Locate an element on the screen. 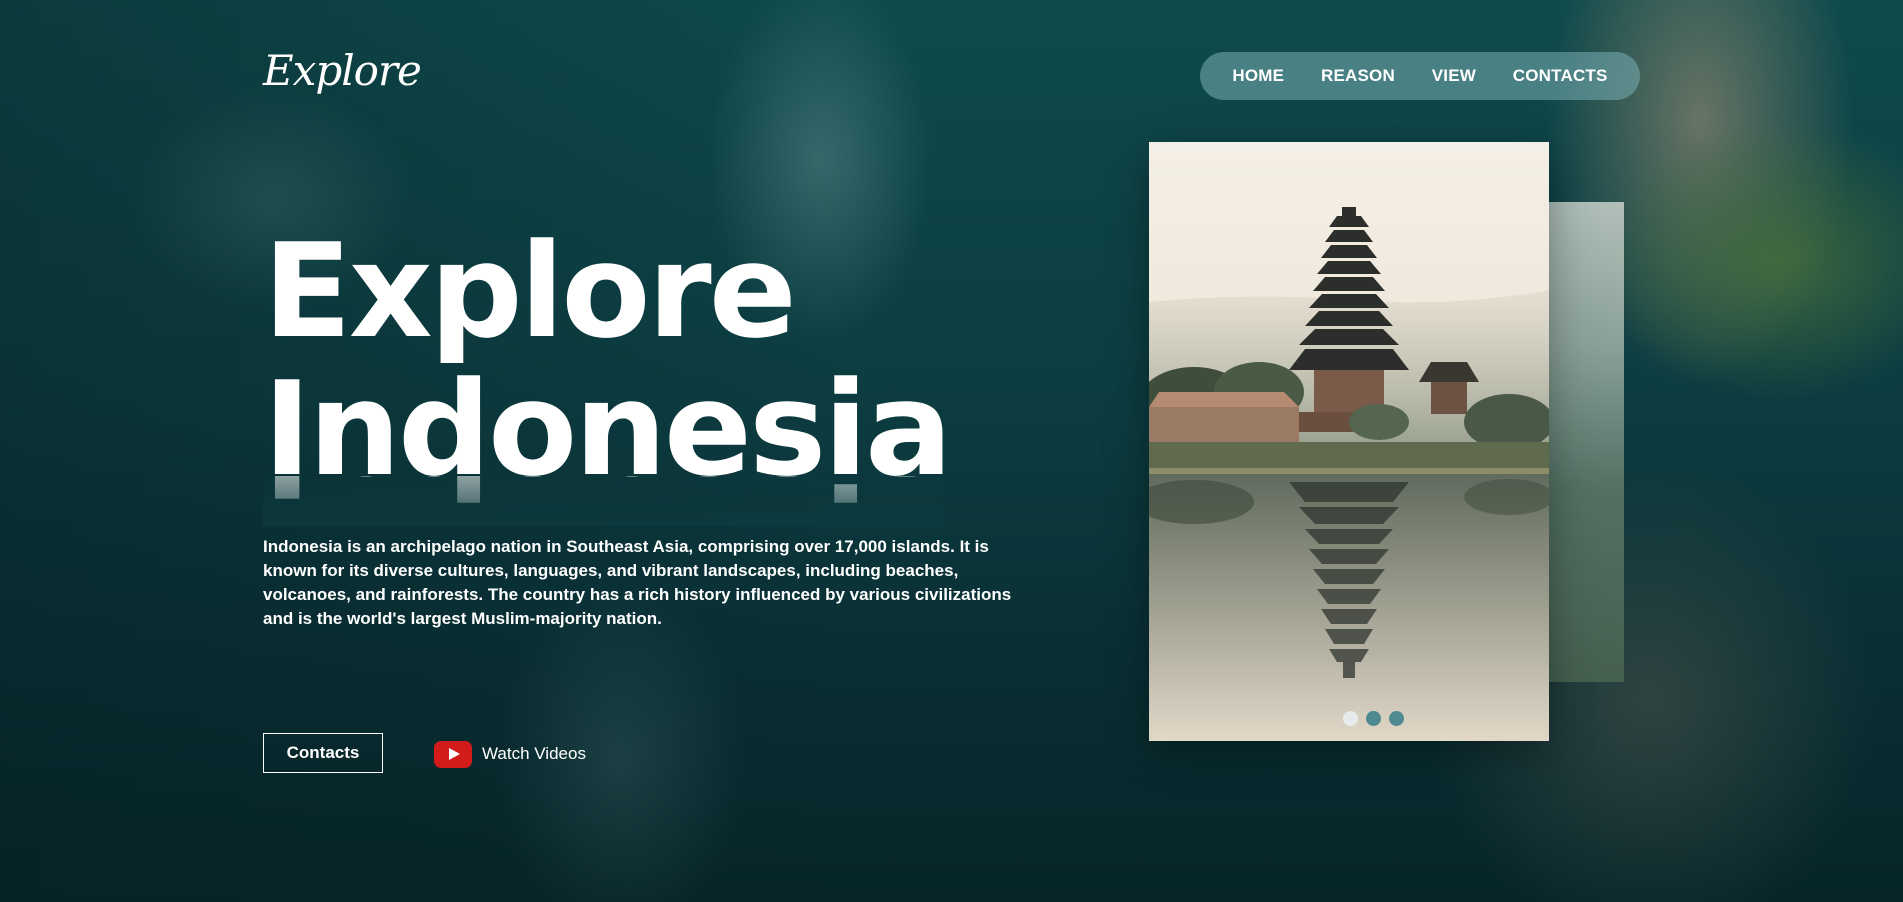 This screenshot has height=902, width=1903. brand-logo: Explore is located at coordinates (342, 70).